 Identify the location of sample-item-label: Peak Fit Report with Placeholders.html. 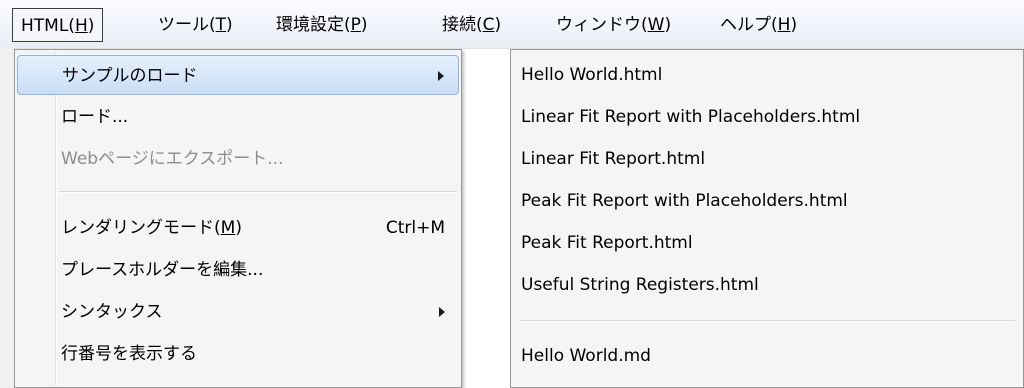
(684, 201).